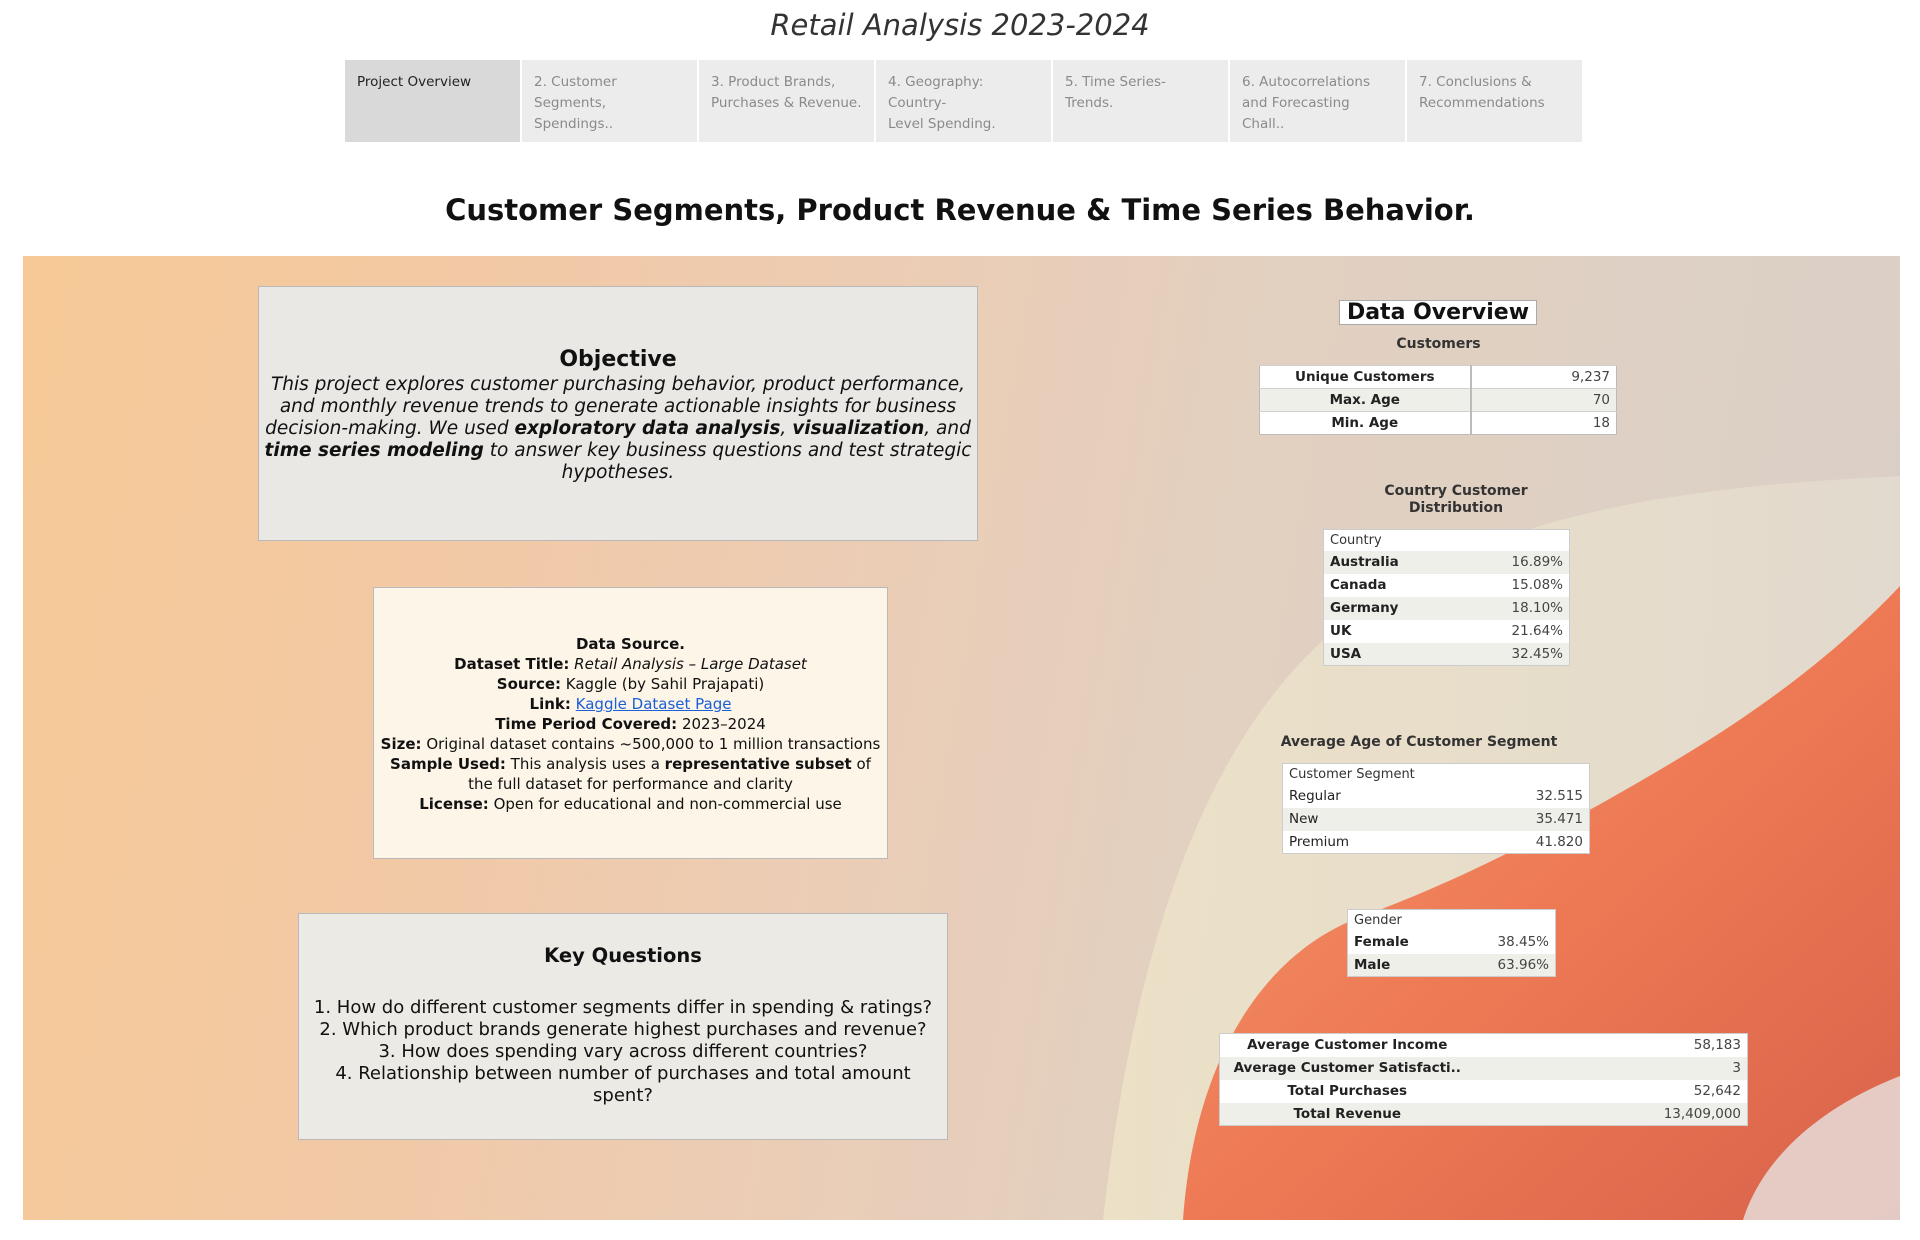  I want to click on country-caption: Country Customer Distribution, so click(1456, 499).